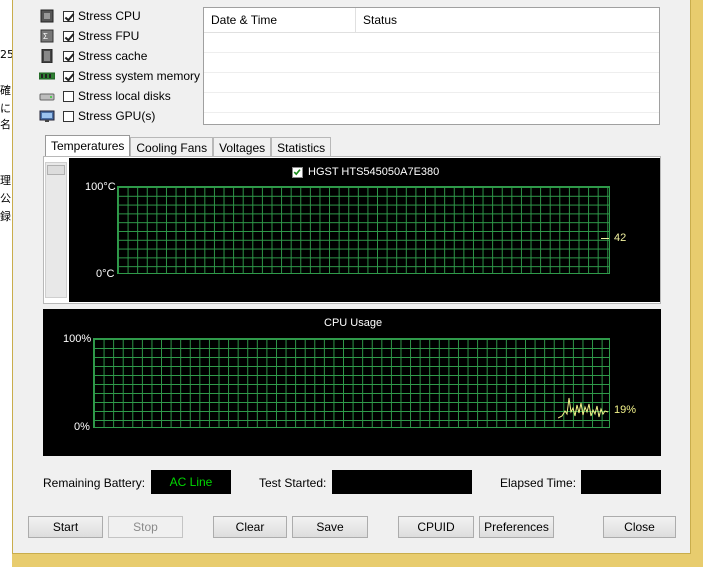  I want to click on cpu-usage-line, so click(583, 408).